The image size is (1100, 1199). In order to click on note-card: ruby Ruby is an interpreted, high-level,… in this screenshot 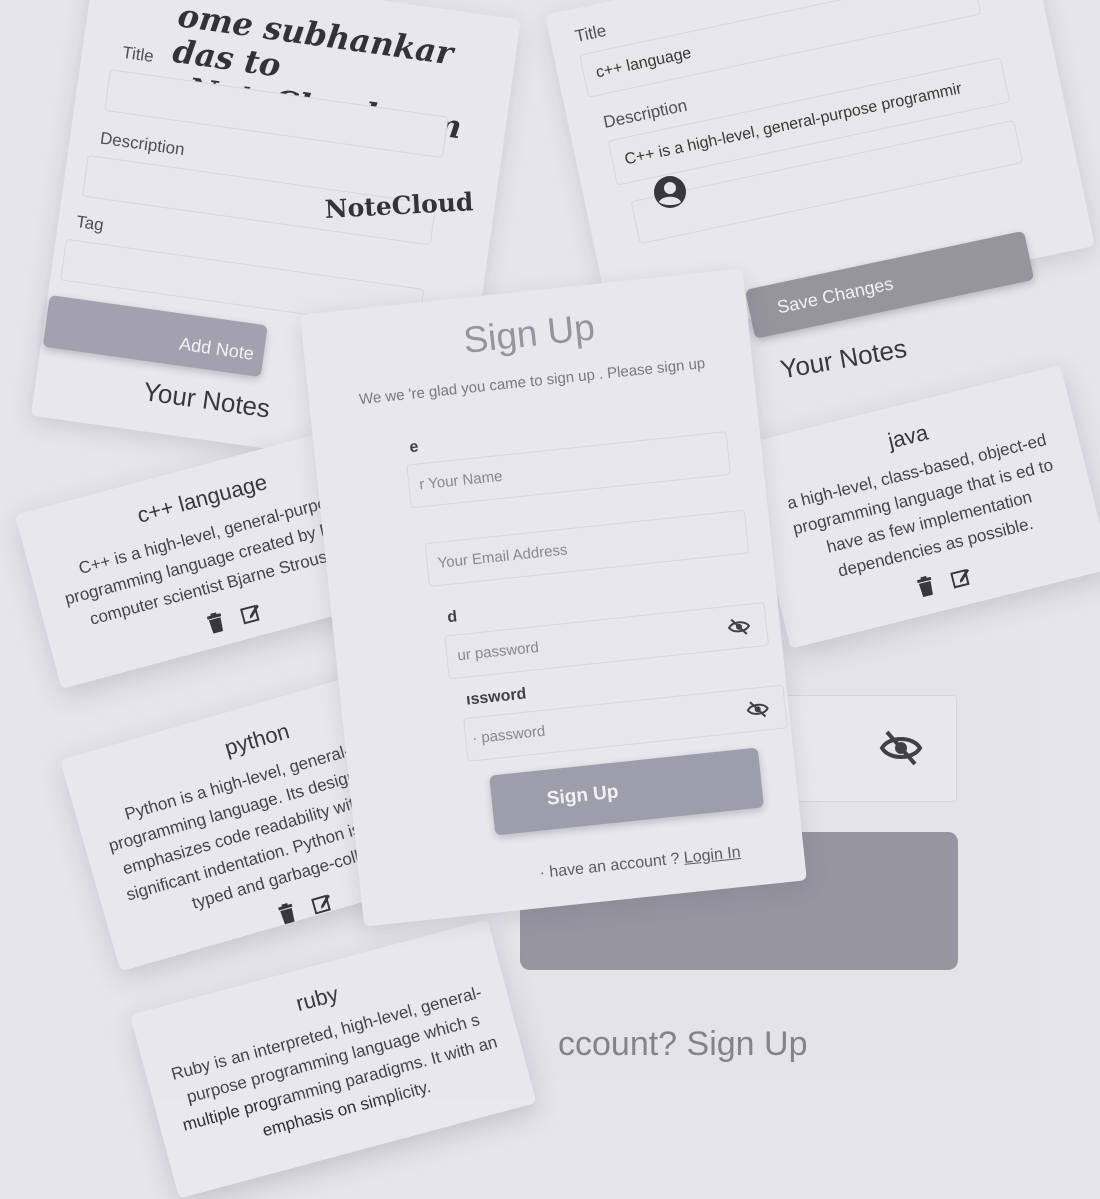, I will do `click(333, 1059)`.